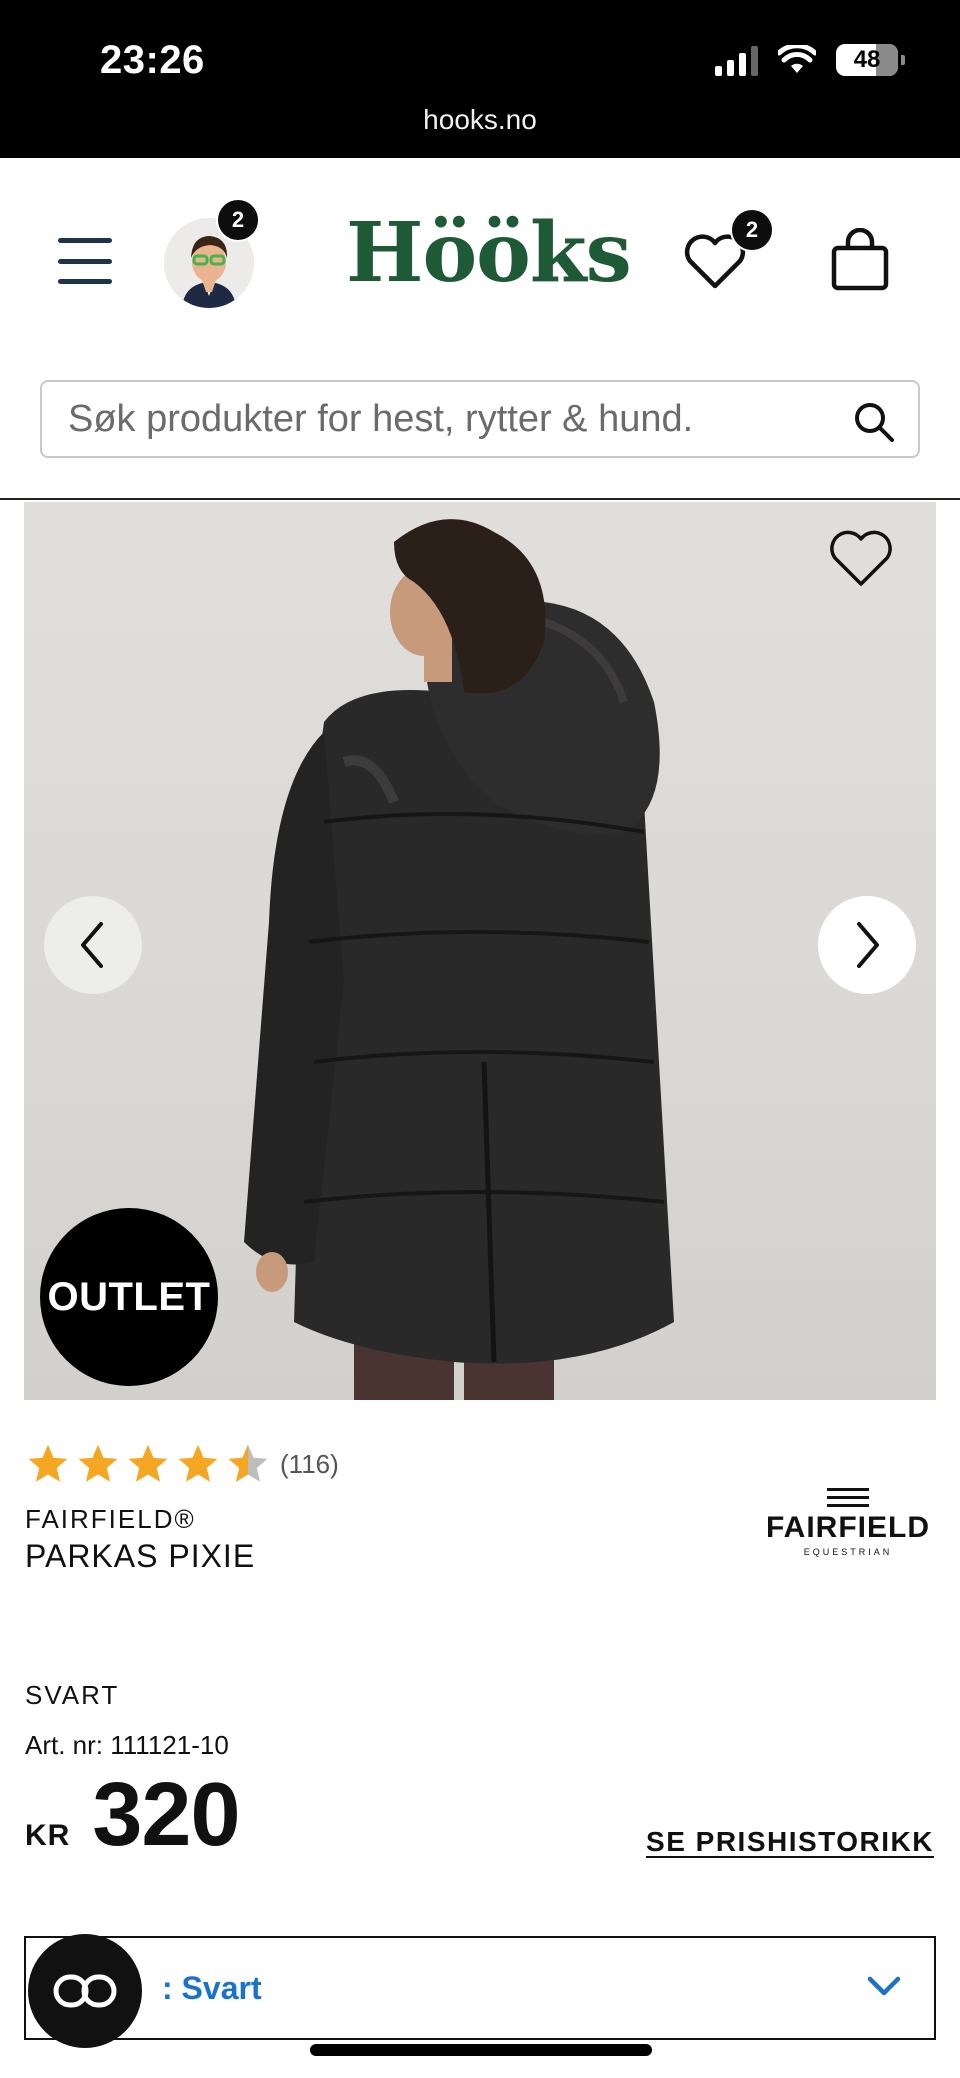  I want to click on color-variant-select: : Svart, so click(480, 1988).